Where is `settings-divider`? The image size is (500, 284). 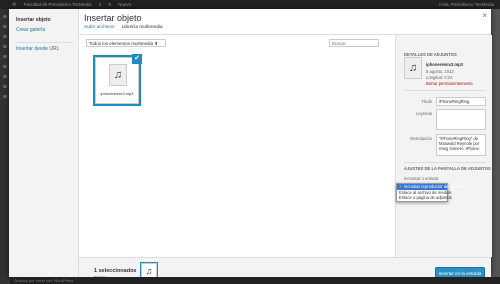 settings-divider is located at coordinates (445, 162).